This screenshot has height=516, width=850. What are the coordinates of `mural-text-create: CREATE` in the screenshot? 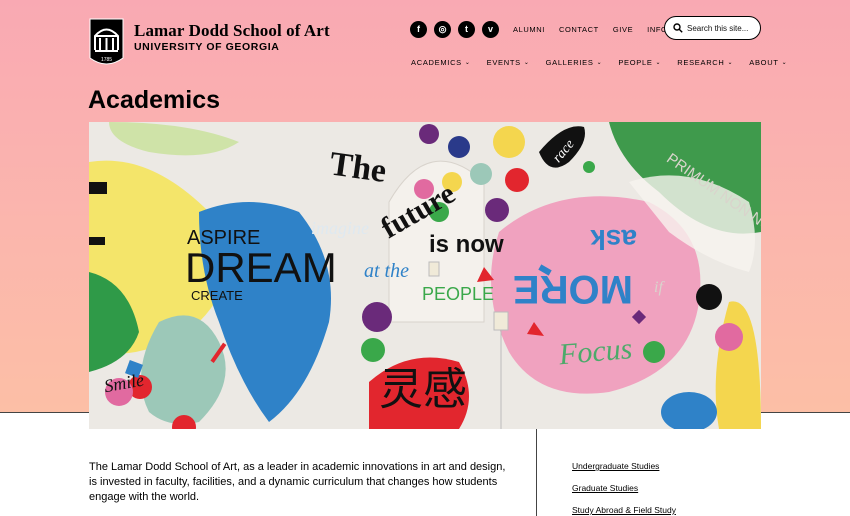 It's located at (217, 295).